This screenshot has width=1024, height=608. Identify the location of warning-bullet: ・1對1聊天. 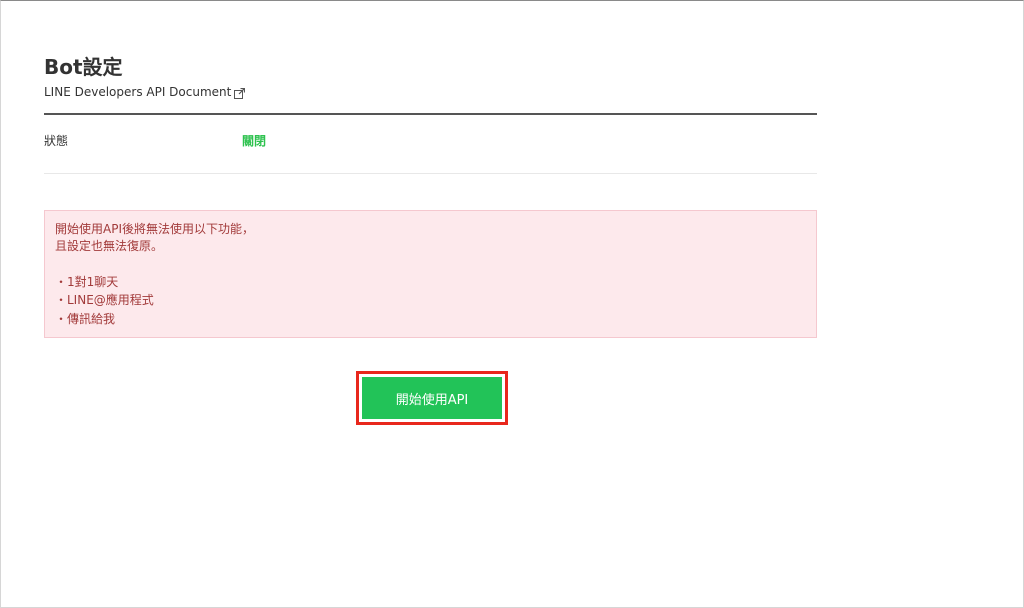
(87, 282).